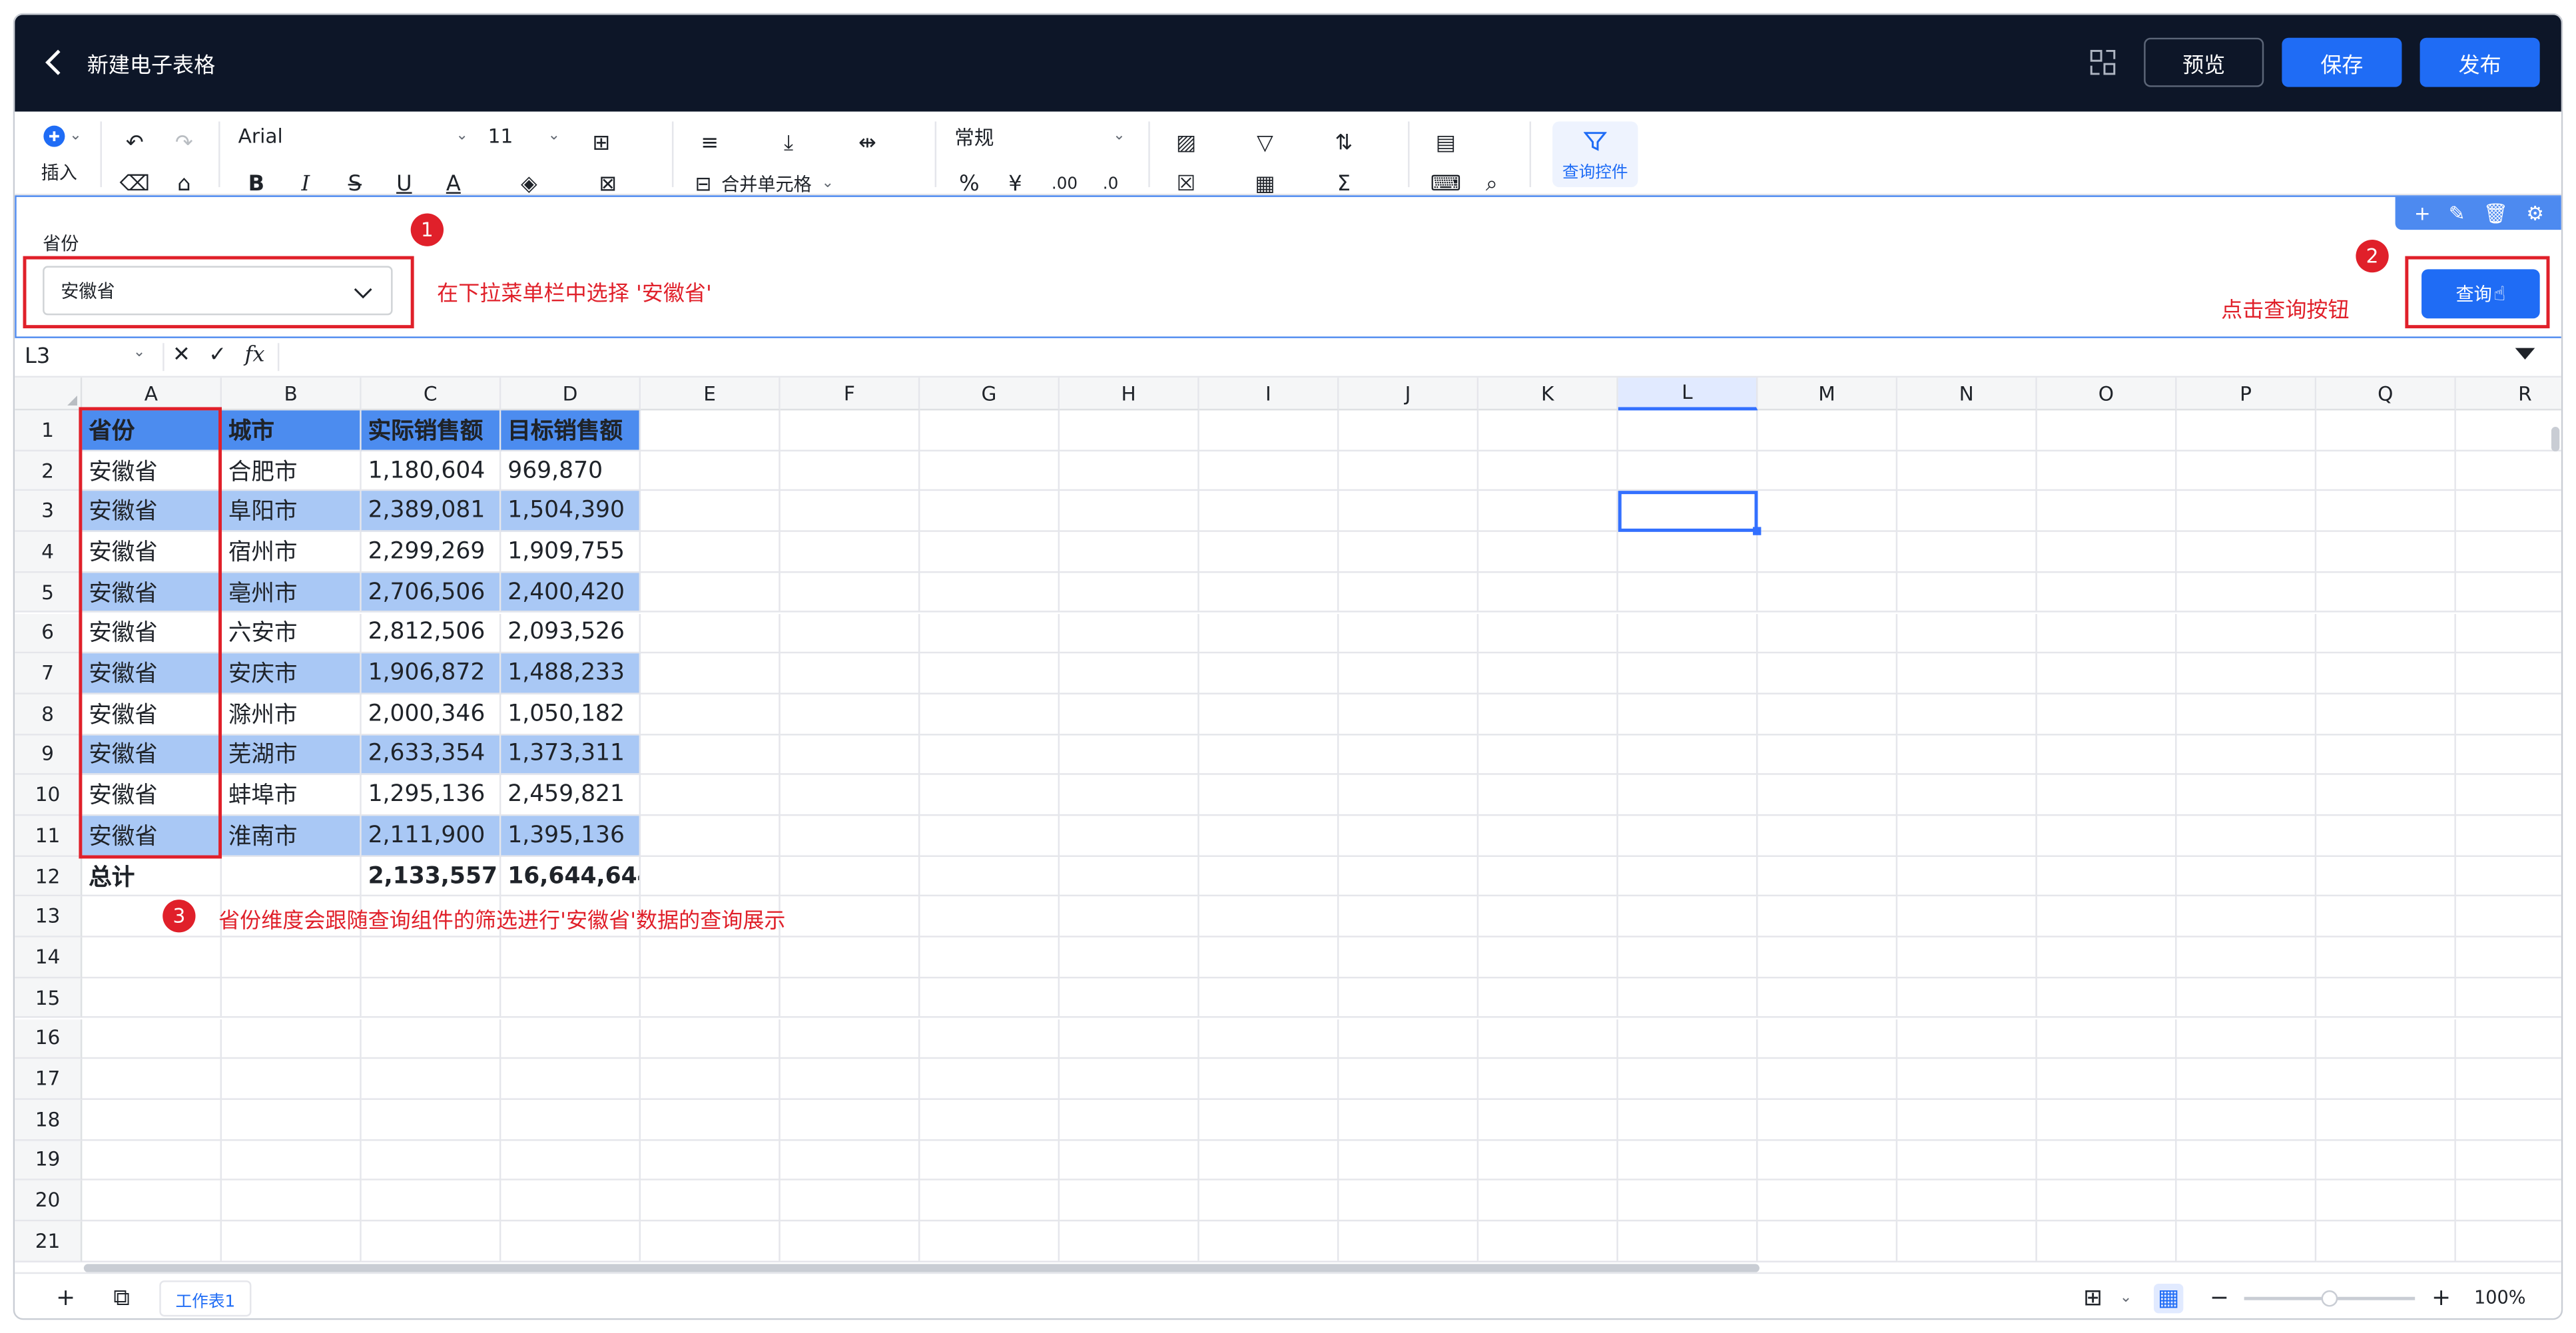 Image resolution: width=2576 pixels, height=1333 pixels. What do you see at coordinates (1595, 155) in the screenshot?
I see `query-control-button: 查询控件` at bounding box center [1595, 155].